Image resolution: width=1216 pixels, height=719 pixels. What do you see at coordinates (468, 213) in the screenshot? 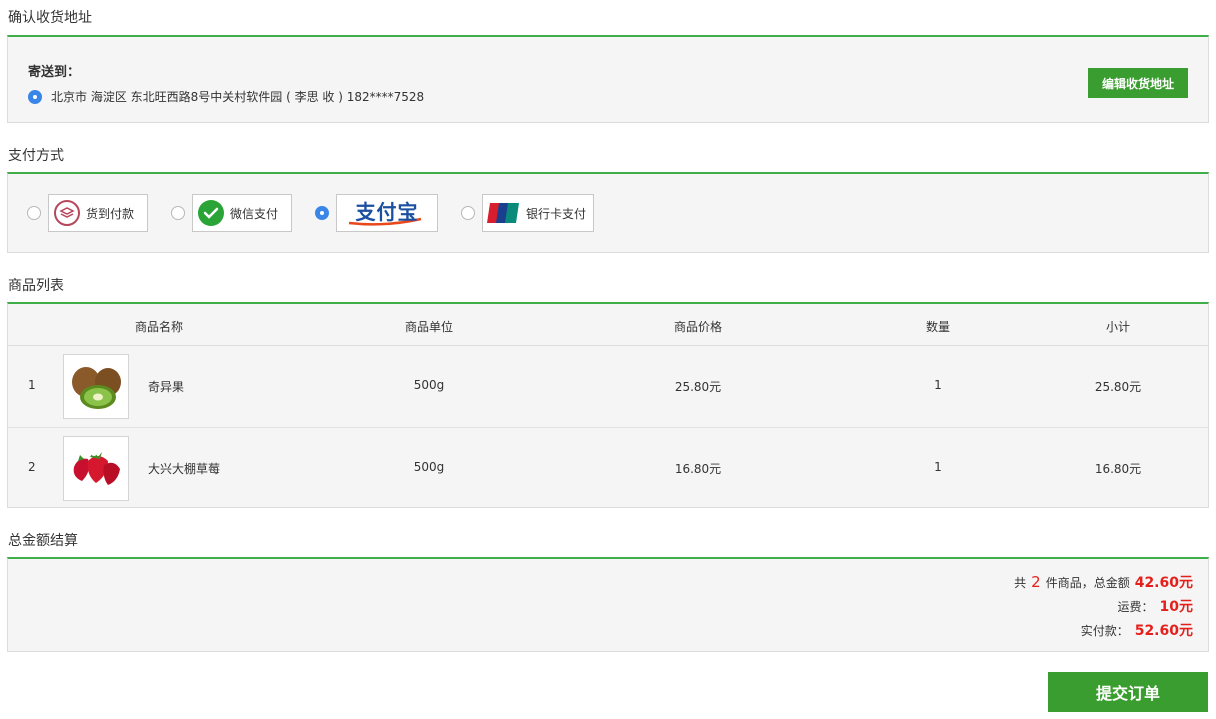
I see `payment-radio-unionpay` at bounding box center [468, 213].